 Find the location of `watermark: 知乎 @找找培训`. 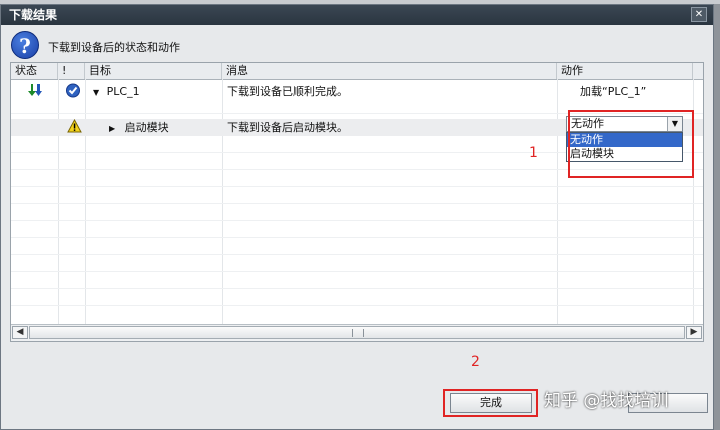

watermark: 知乎 @找找培训 is located at coordinates (606, 401).